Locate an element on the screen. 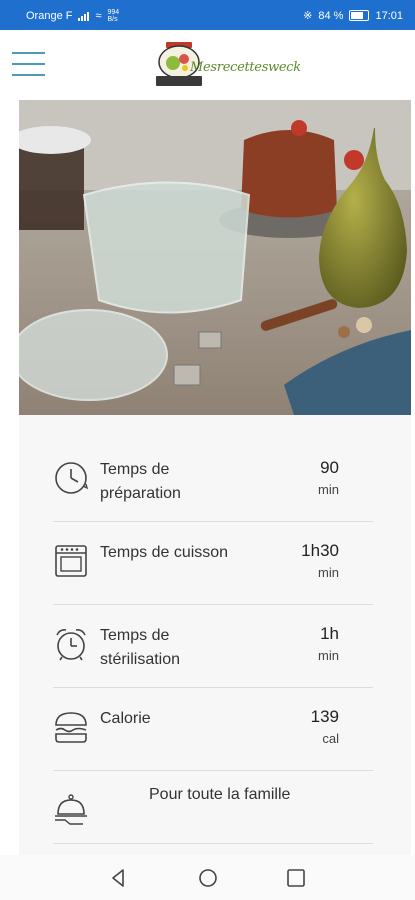 This screenshot has width=415, height=900. navigation-bar is located at coordinates (207, 877).